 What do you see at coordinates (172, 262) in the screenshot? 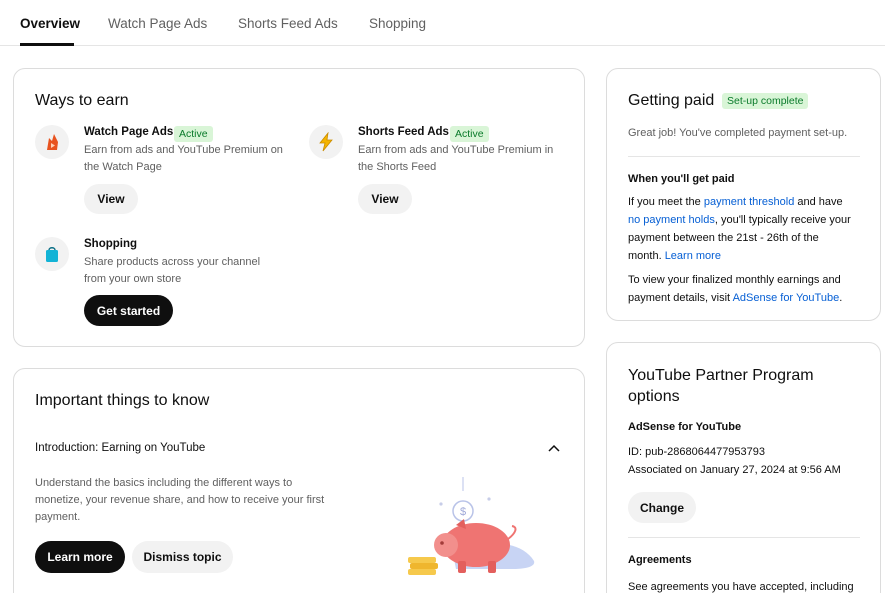
I see `shopping-desc-line1: Share products across your channel` at bounding box center [172, 262].